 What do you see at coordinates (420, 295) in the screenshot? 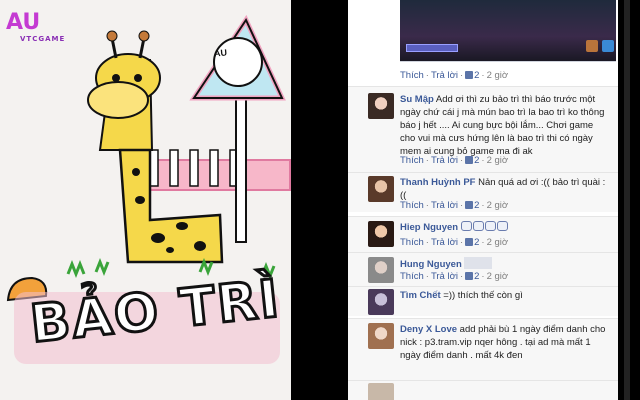
I see `comment-author: Tìm Chết` at bounding box center [420, 295].